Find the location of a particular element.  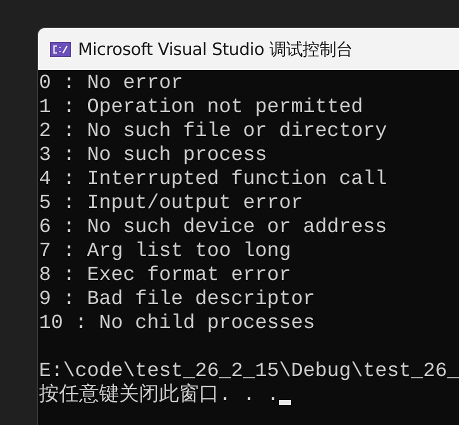

window-title: Microsoft Visual Studio 调试控制台 is located at coordinates (215, 49).